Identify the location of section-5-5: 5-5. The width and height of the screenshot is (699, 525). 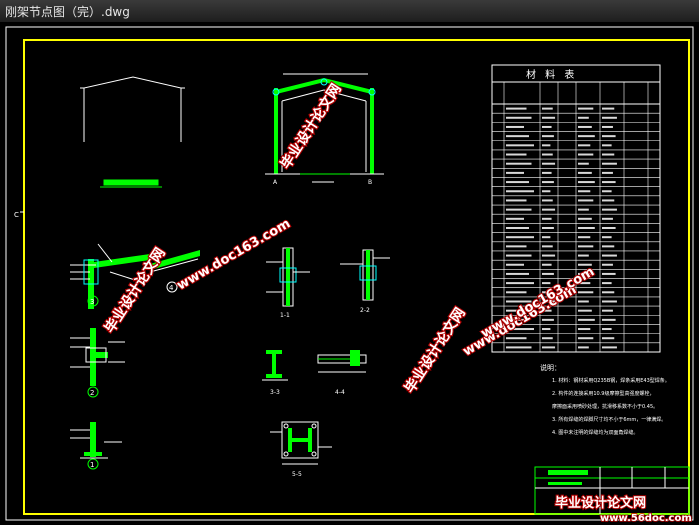
(301, 449).